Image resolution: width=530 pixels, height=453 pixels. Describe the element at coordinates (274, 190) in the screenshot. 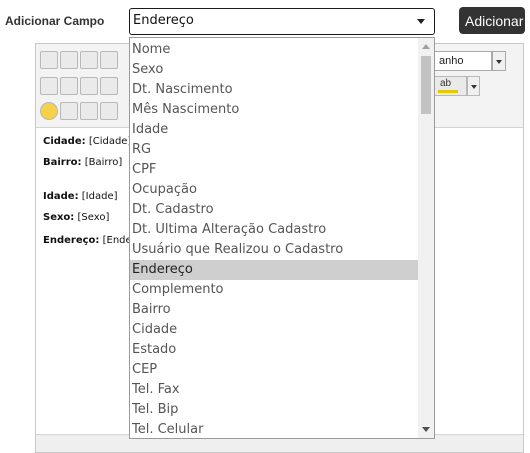

I see `dropdown-option: Ocupação` at that location.